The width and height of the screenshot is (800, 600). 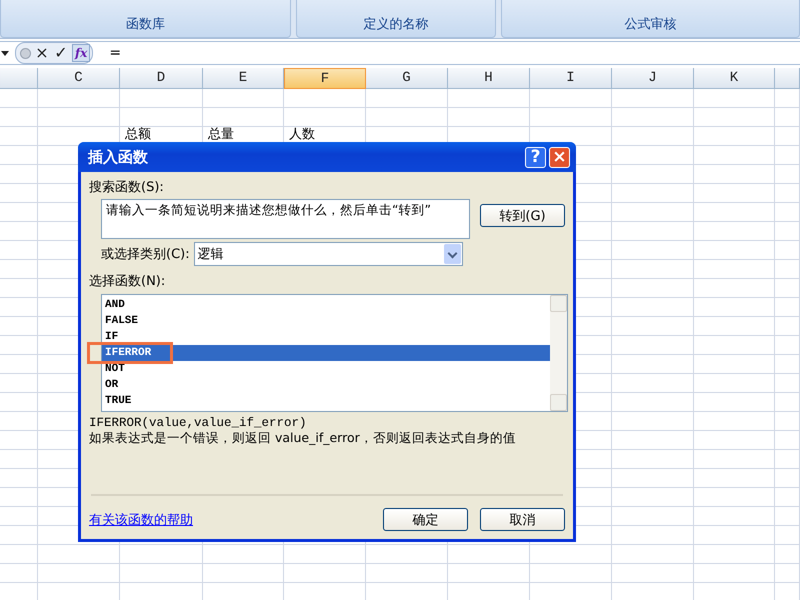 What do you see at coordinates (571, 78) in the screenshot?
I see `column-header: I` at bounding box center [571, 78].